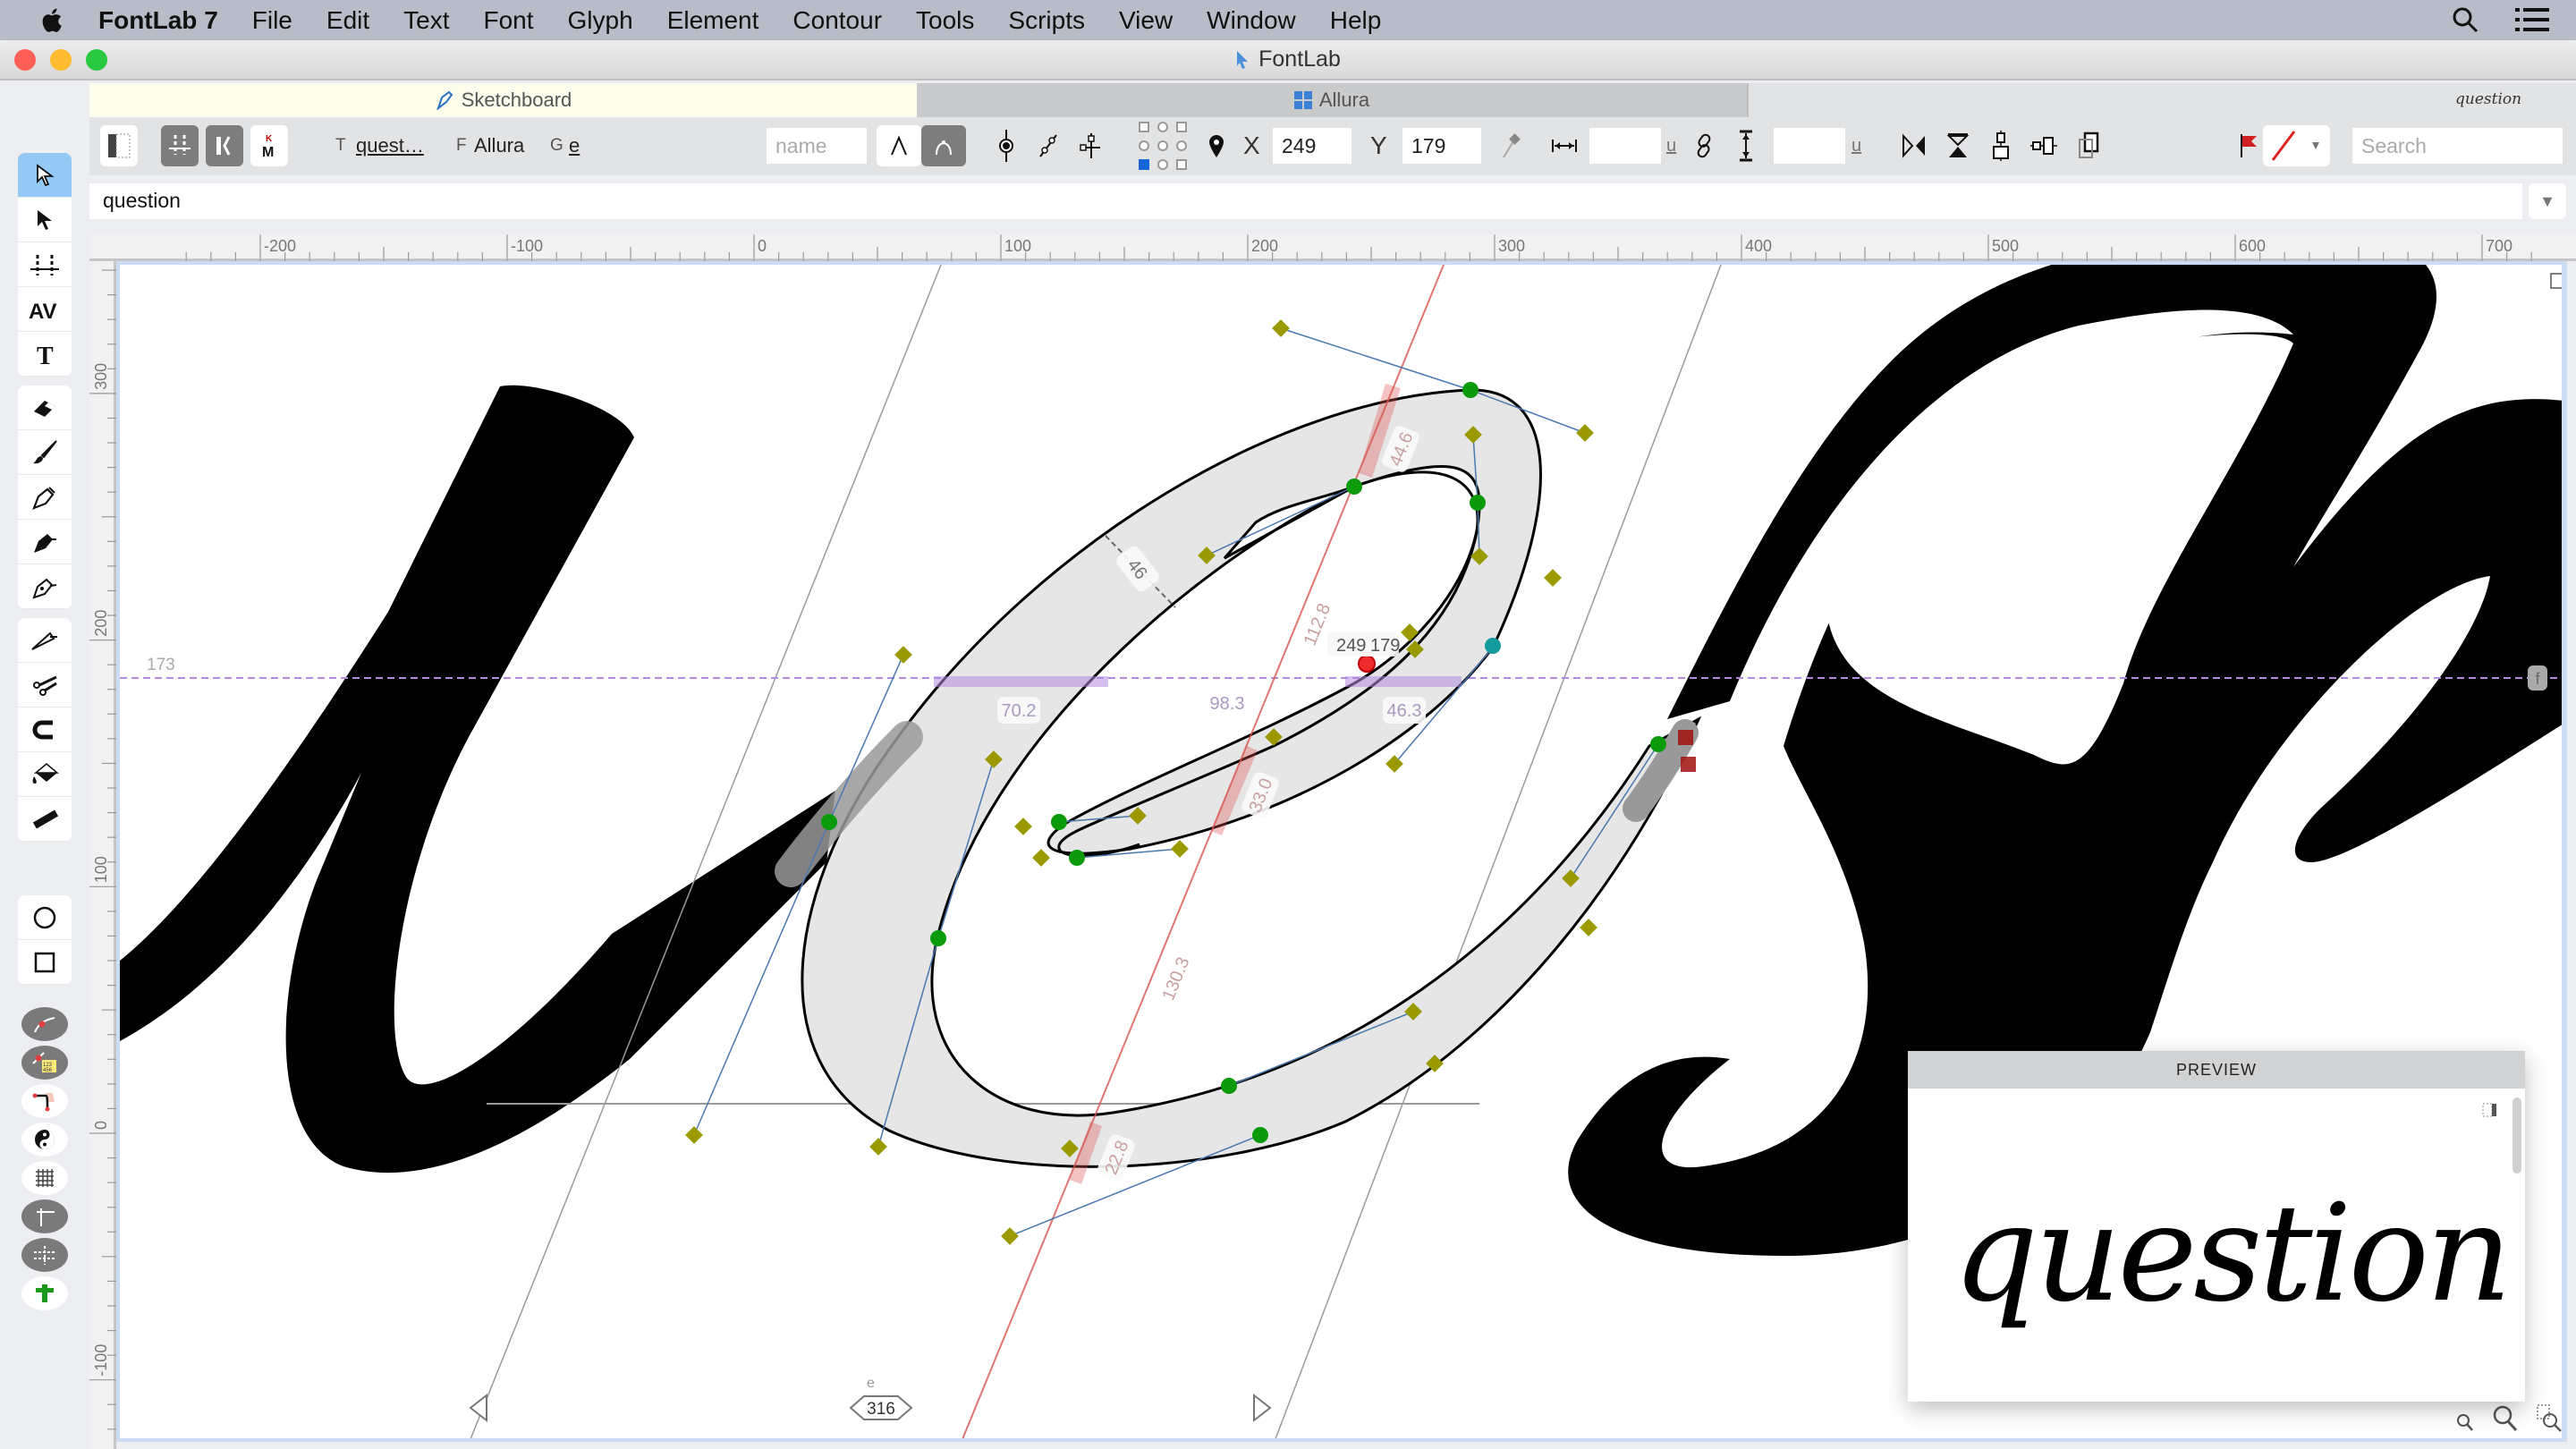 This screenshot has width=2576, height=1449. What do you see at coordinates (1688, 764) in the screenshot?
I see `selected-square-node` at bounding box center [1688, 764].